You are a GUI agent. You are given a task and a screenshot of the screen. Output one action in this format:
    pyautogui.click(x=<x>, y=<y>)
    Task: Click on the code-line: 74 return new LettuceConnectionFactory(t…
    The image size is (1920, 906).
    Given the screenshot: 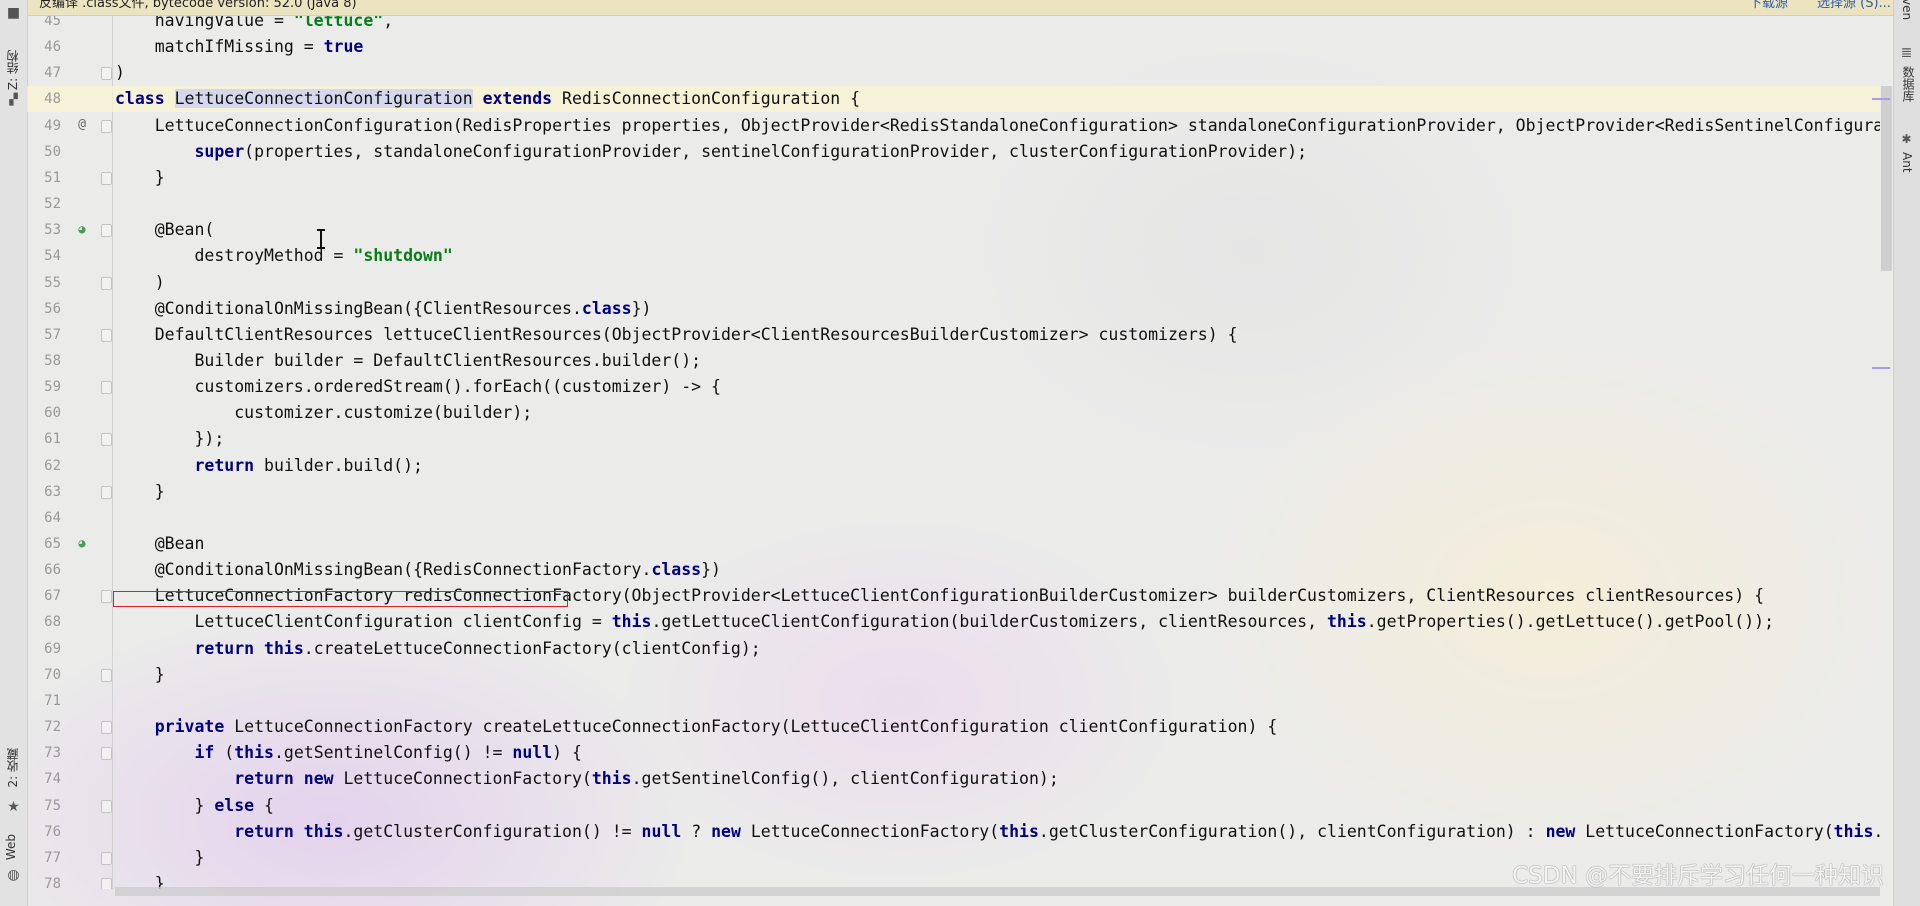 What is the action you would take?
    pyautogui.click(x=953, y=779)
    